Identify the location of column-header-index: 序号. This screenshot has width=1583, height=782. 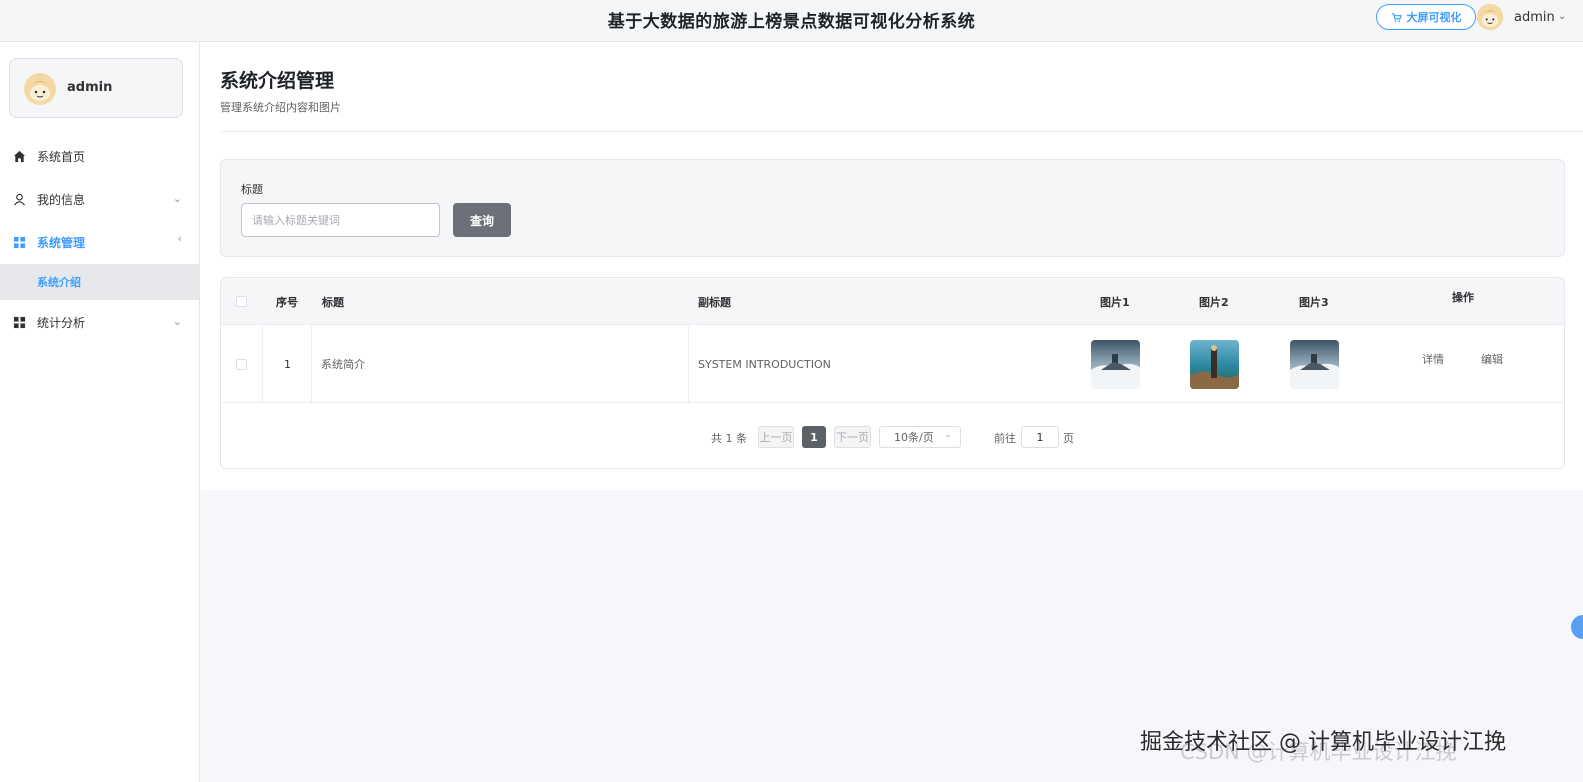
(287, 302).